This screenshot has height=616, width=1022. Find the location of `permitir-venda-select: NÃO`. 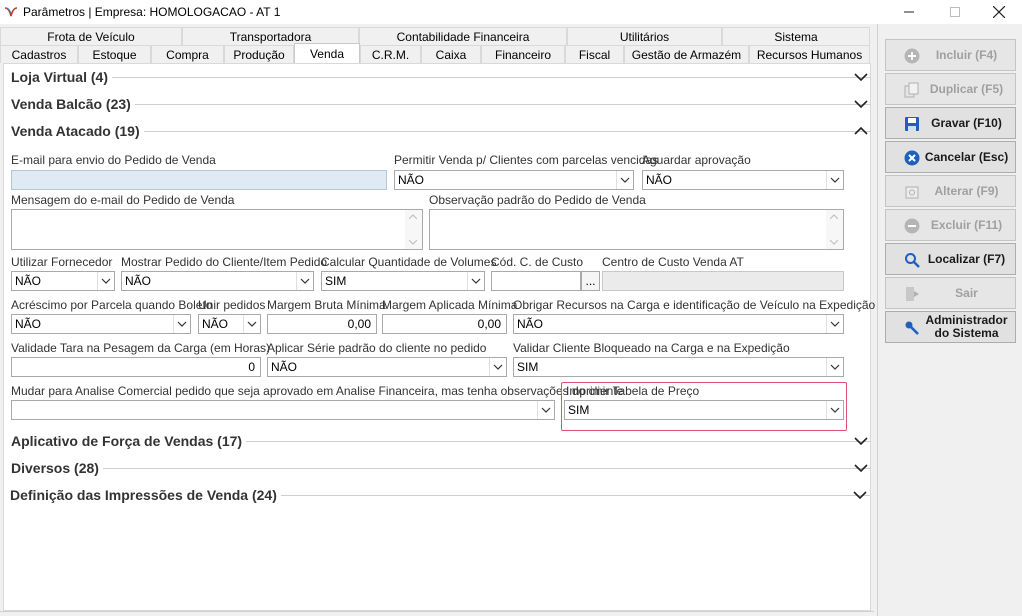

permitir-venda-select: NÃO is located at coordinates (514, 180).